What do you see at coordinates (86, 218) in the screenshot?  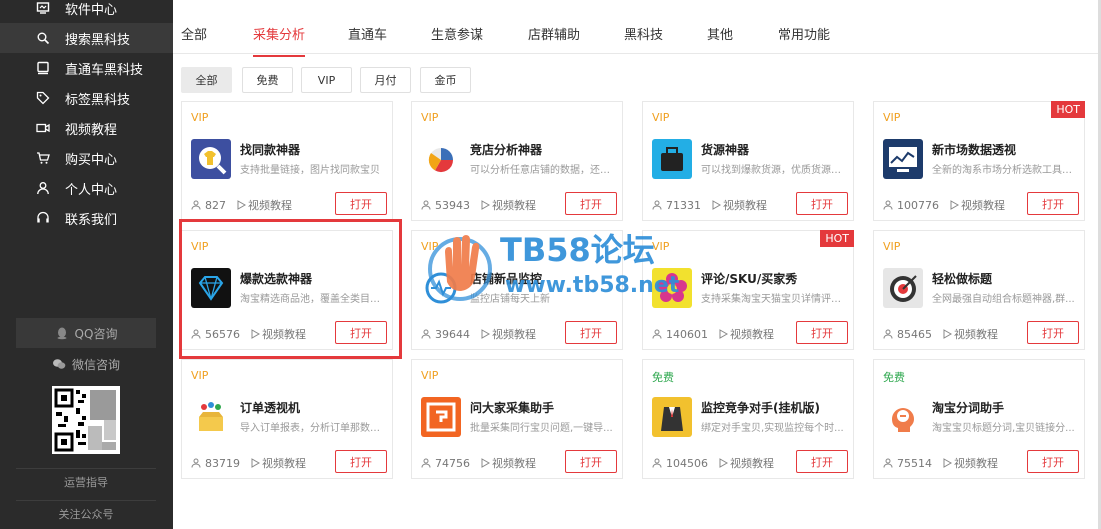 I see `sidebar-item-contact: 联系我们` at bounding box center [86, 218].